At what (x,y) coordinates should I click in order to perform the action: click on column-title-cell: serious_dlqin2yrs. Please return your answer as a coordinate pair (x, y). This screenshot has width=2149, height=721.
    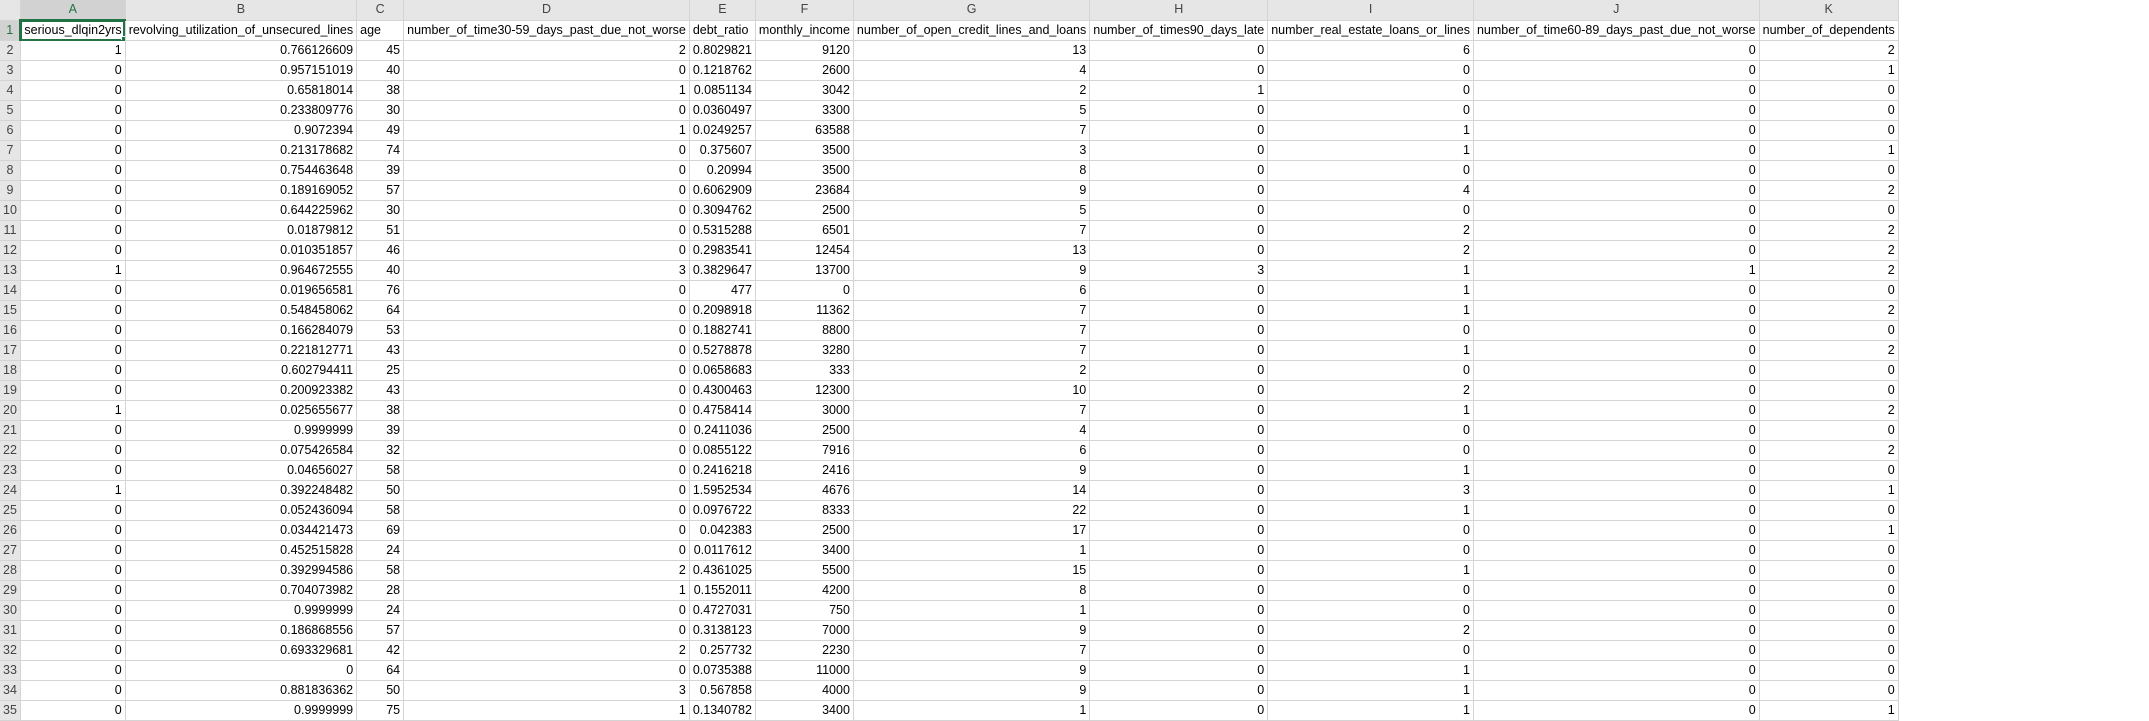
    Looking at the image, I should click on (73, 30).